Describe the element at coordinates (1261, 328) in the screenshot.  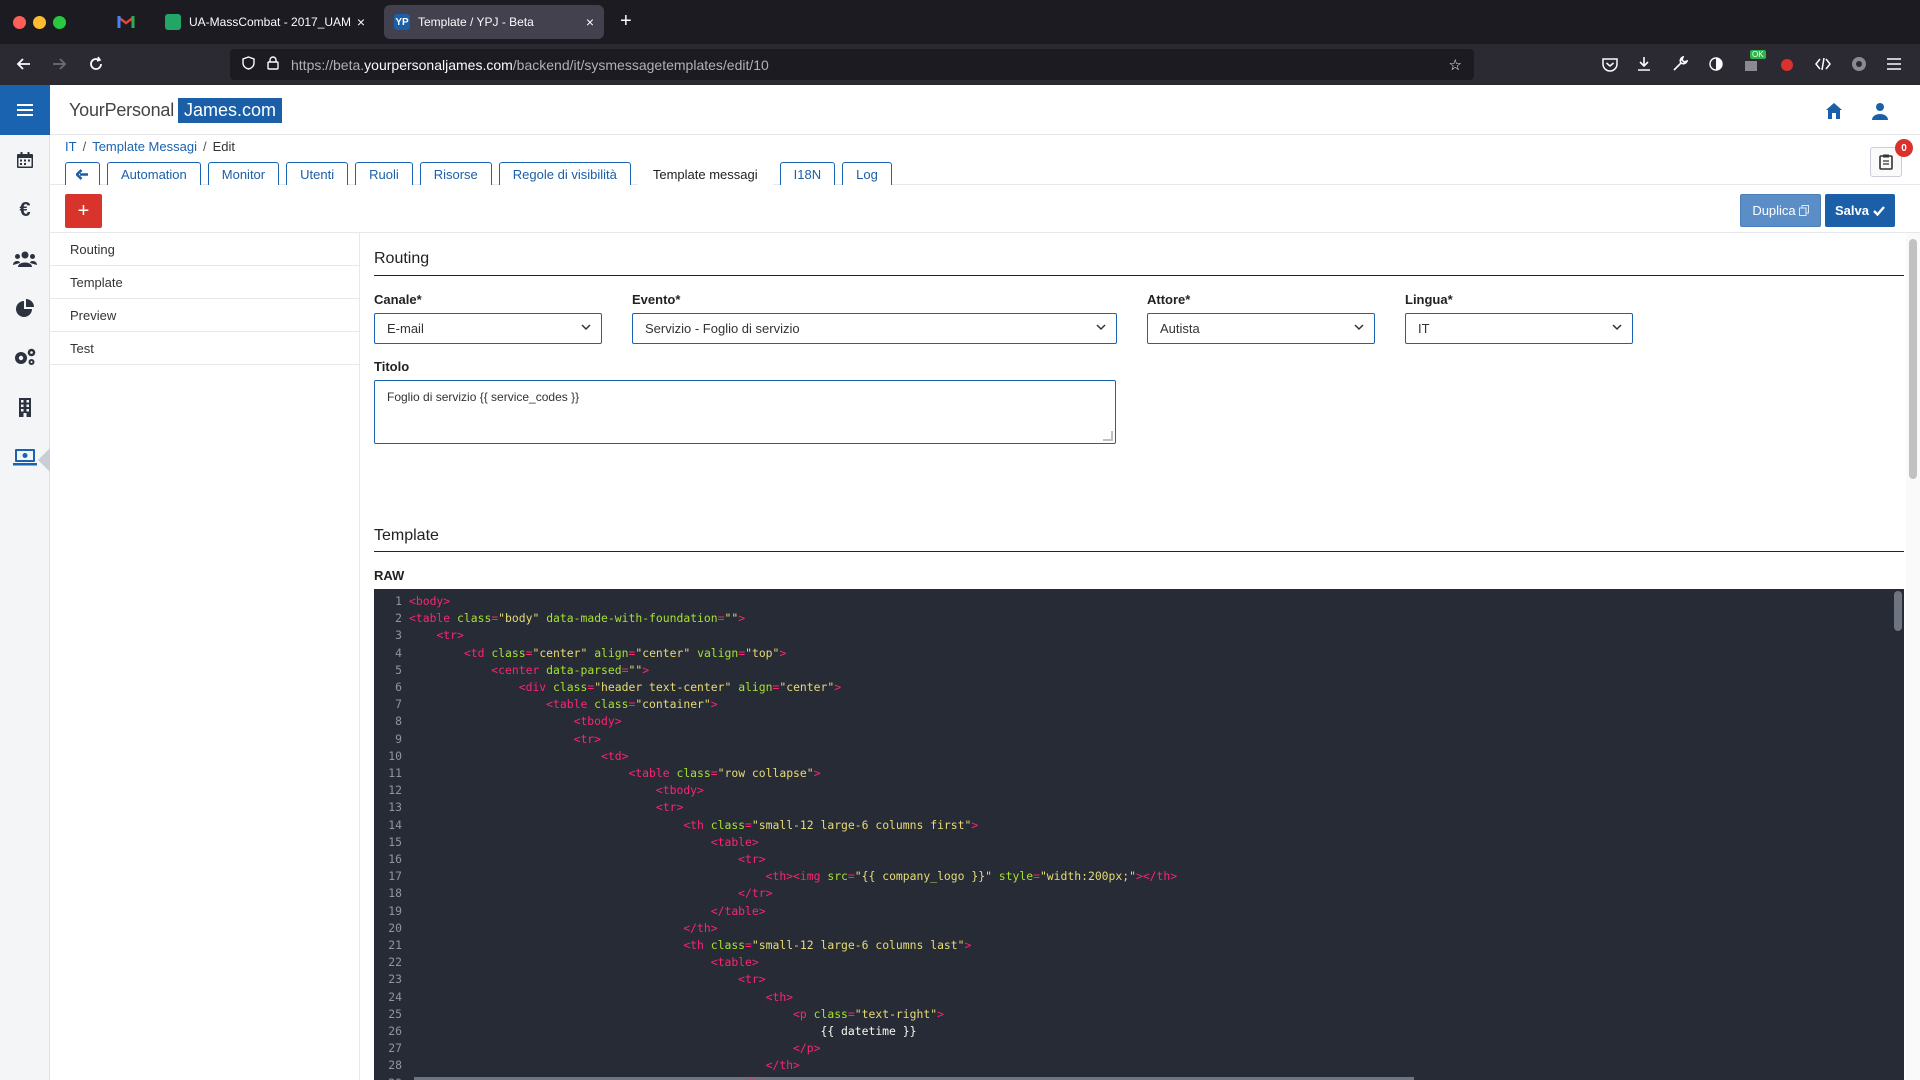
I see `attore-select: Autista` at that location.